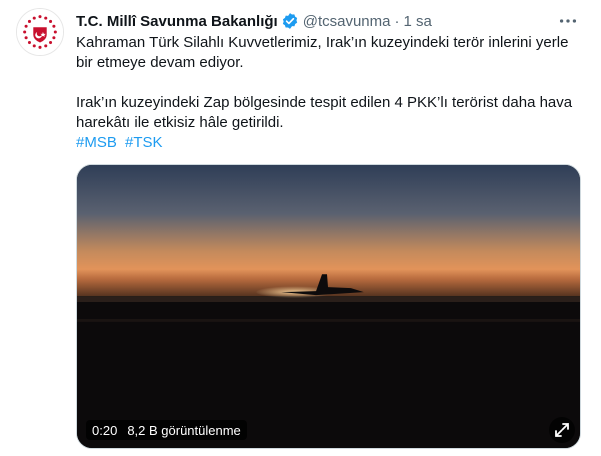 Image resolution: width=601 pixels, height=456 pixels. Describe the element at coordinates (331, 143) in the screenshot. I see `hashtag-list: #MSB #TSK` at that location.